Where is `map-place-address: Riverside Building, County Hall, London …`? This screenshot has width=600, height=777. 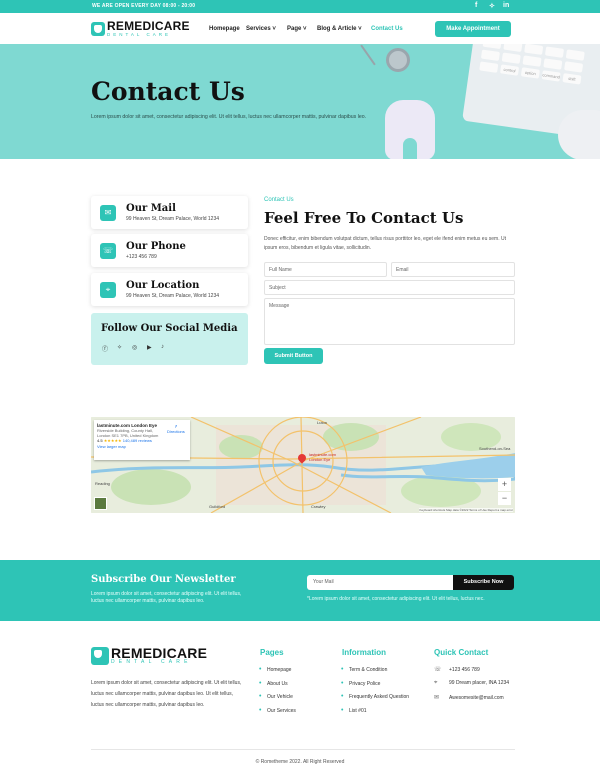
map-place-address: Riverside Building, County Hall, London … is located at coordinates (128, 433).